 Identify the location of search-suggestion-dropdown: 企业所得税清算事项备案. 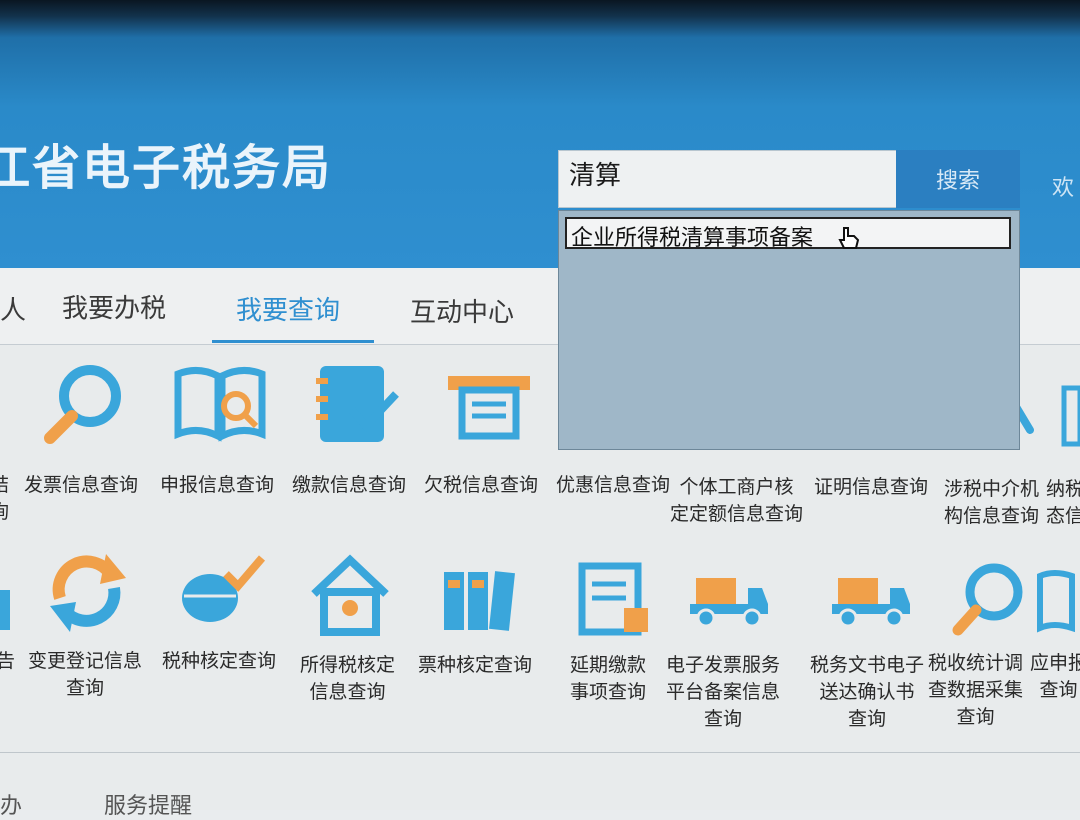
(789, 330).